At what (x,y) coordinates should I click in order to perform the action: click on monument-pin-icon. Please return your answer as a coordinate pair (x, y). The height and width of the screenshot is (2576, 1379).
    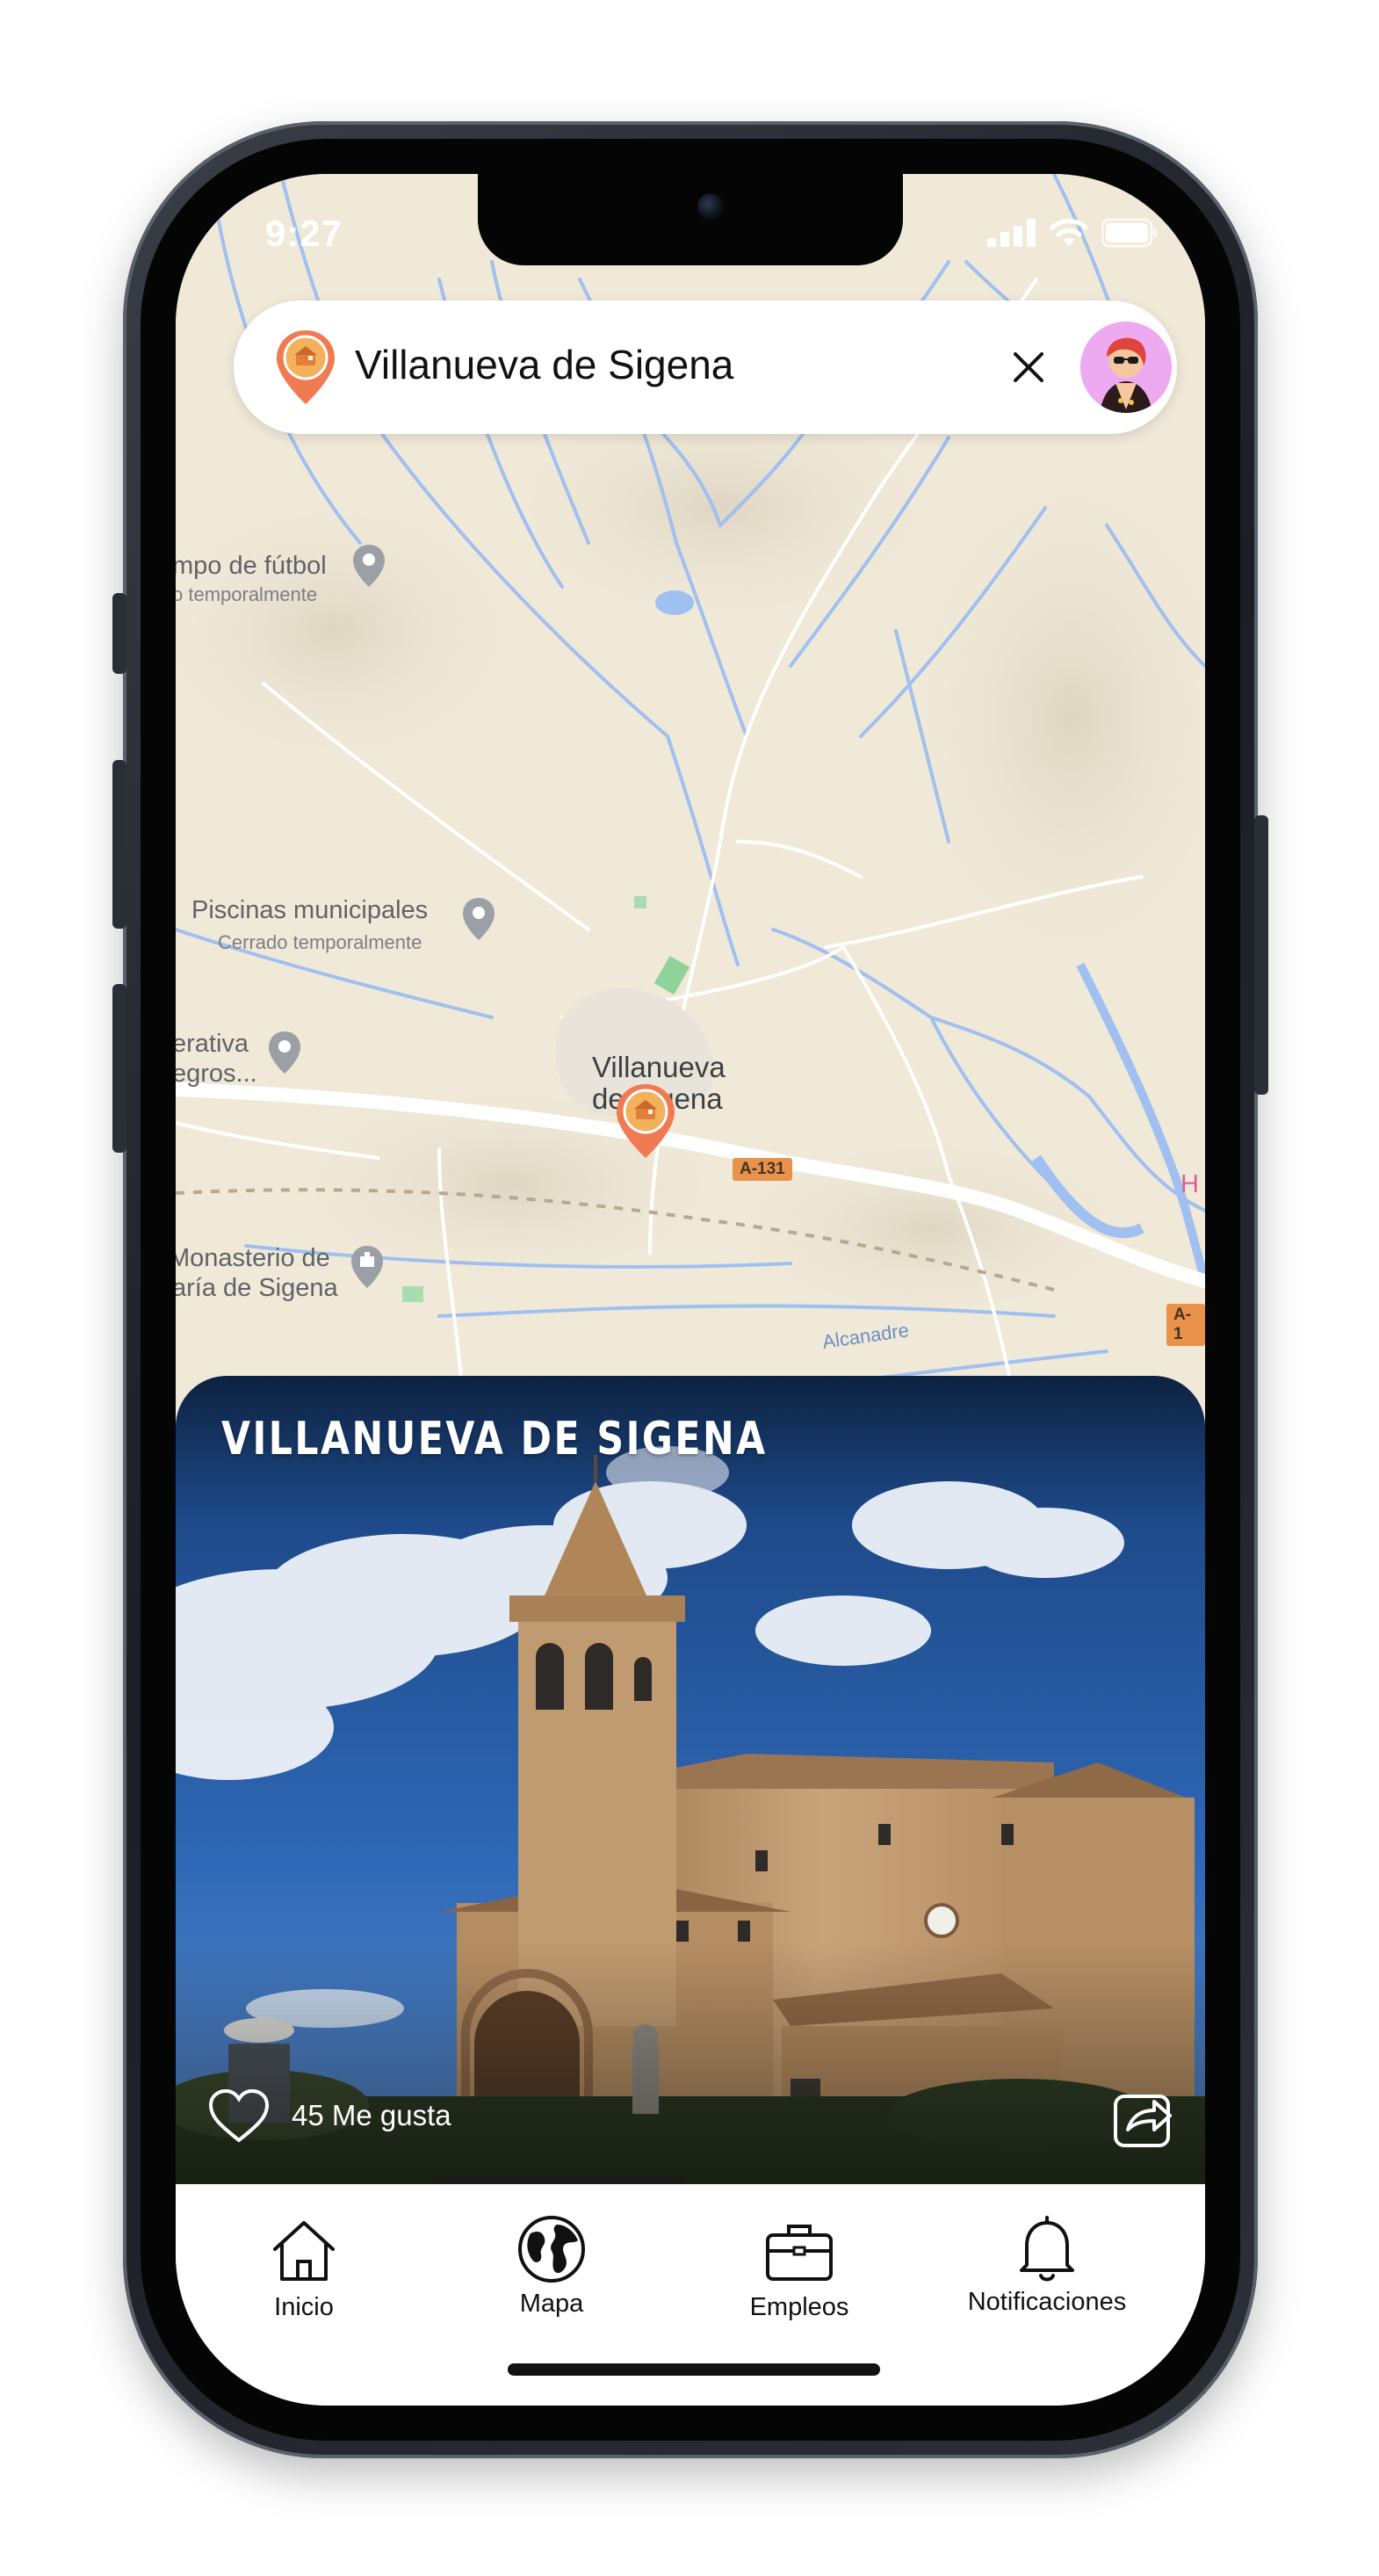
    Looking at the image, I should click on (367, 1267).